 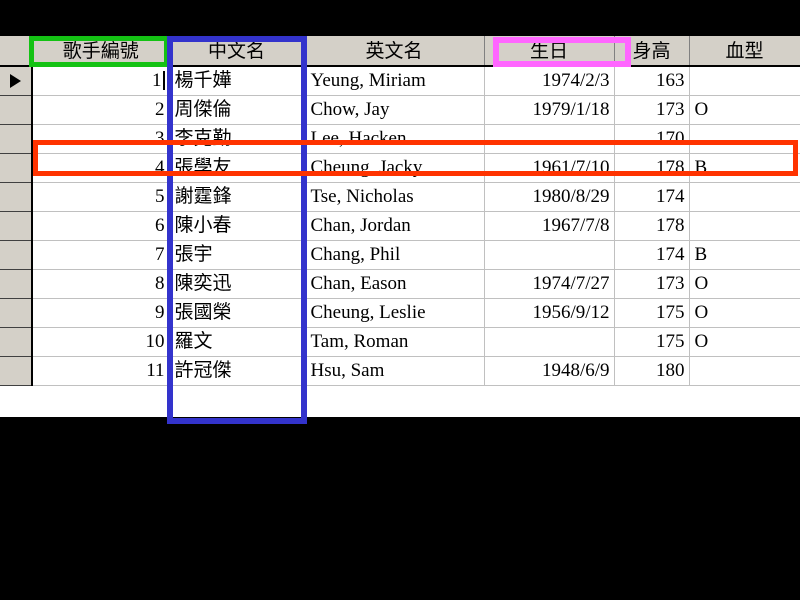 What do you see at coordinates (652, 81) in the screenshot?
I see `cell-height: 163` at bounding box center [652, 81].